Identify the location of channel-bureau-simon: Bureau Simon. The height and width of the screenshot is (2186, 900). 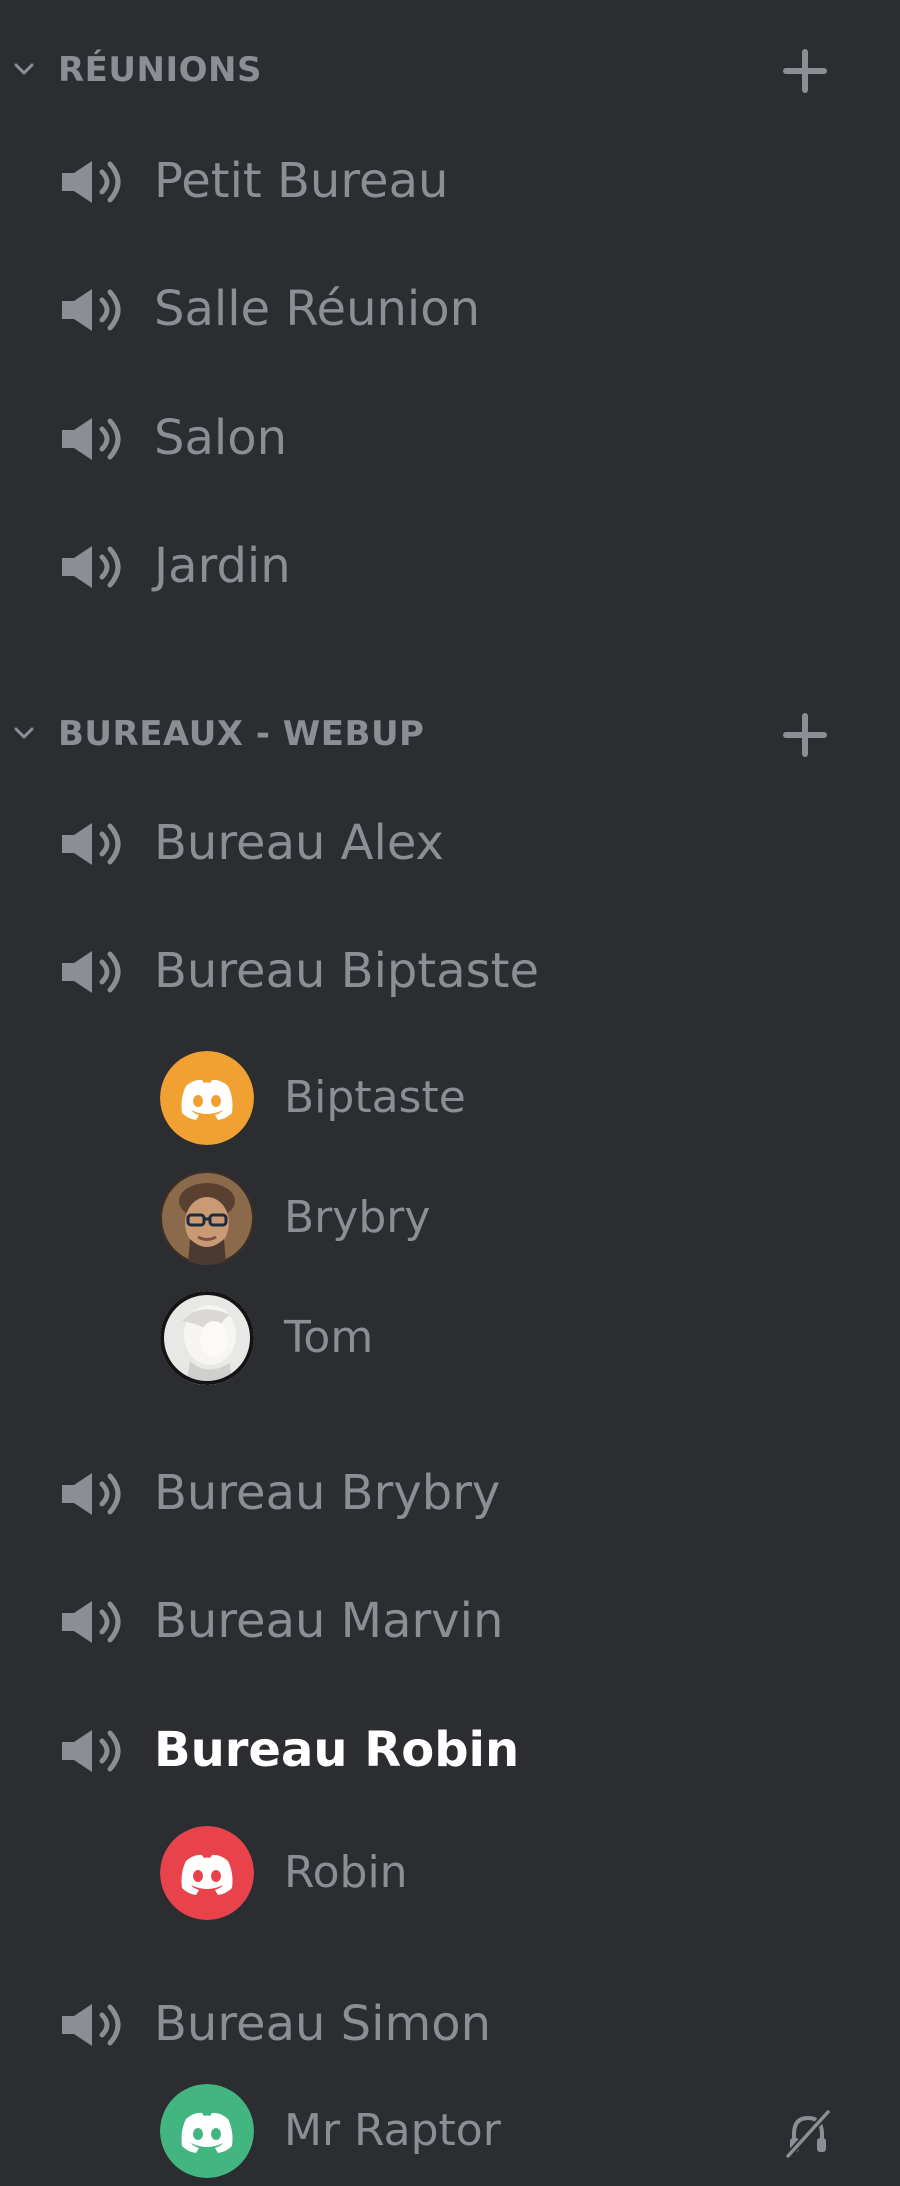
(450, 2024).